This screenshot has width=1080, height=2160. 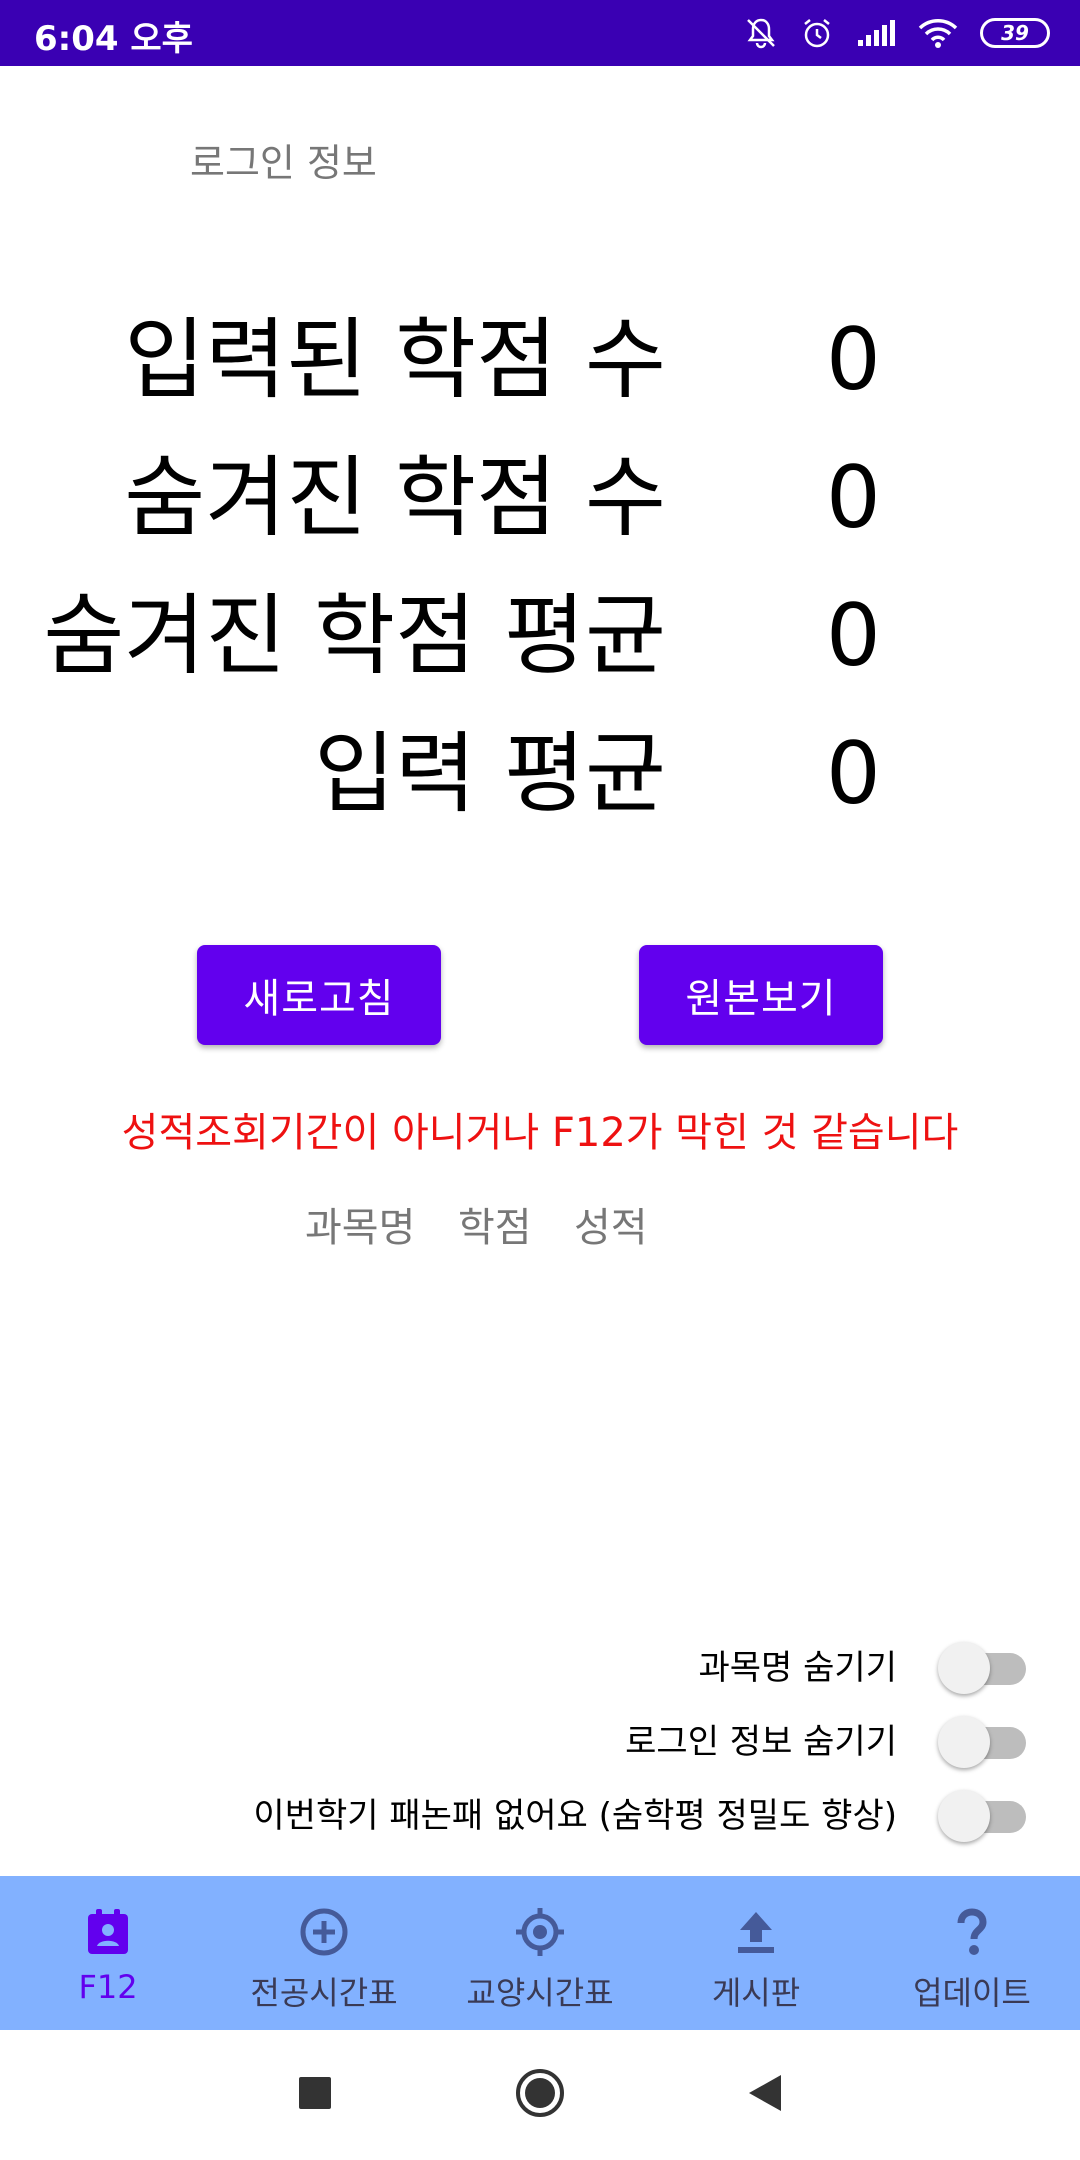 What do you see at coordinates (113, 39) in the screenshot?
I see `status-time: 6:04 오후` at bounding box center [113, 39].